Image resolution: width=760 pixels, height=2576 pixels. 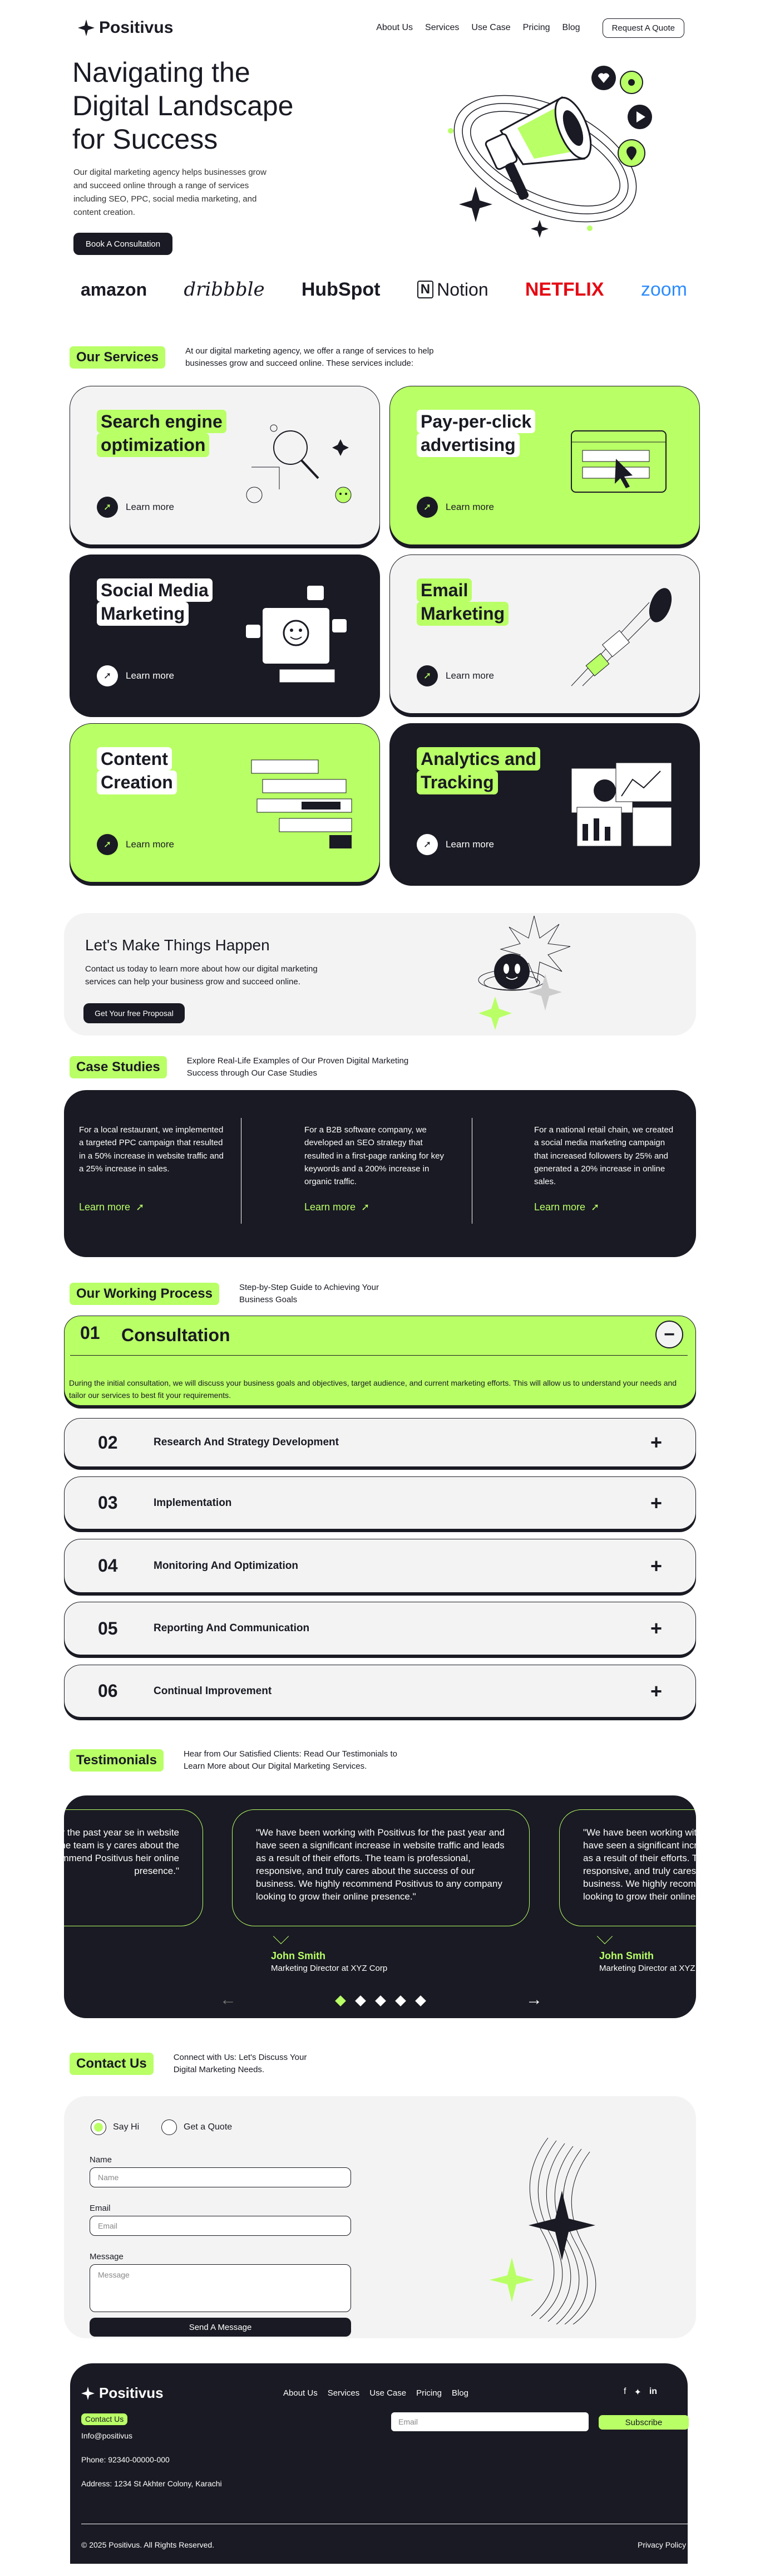 I want to click on card-title-line2: advertising, so click(x=468, y=445).